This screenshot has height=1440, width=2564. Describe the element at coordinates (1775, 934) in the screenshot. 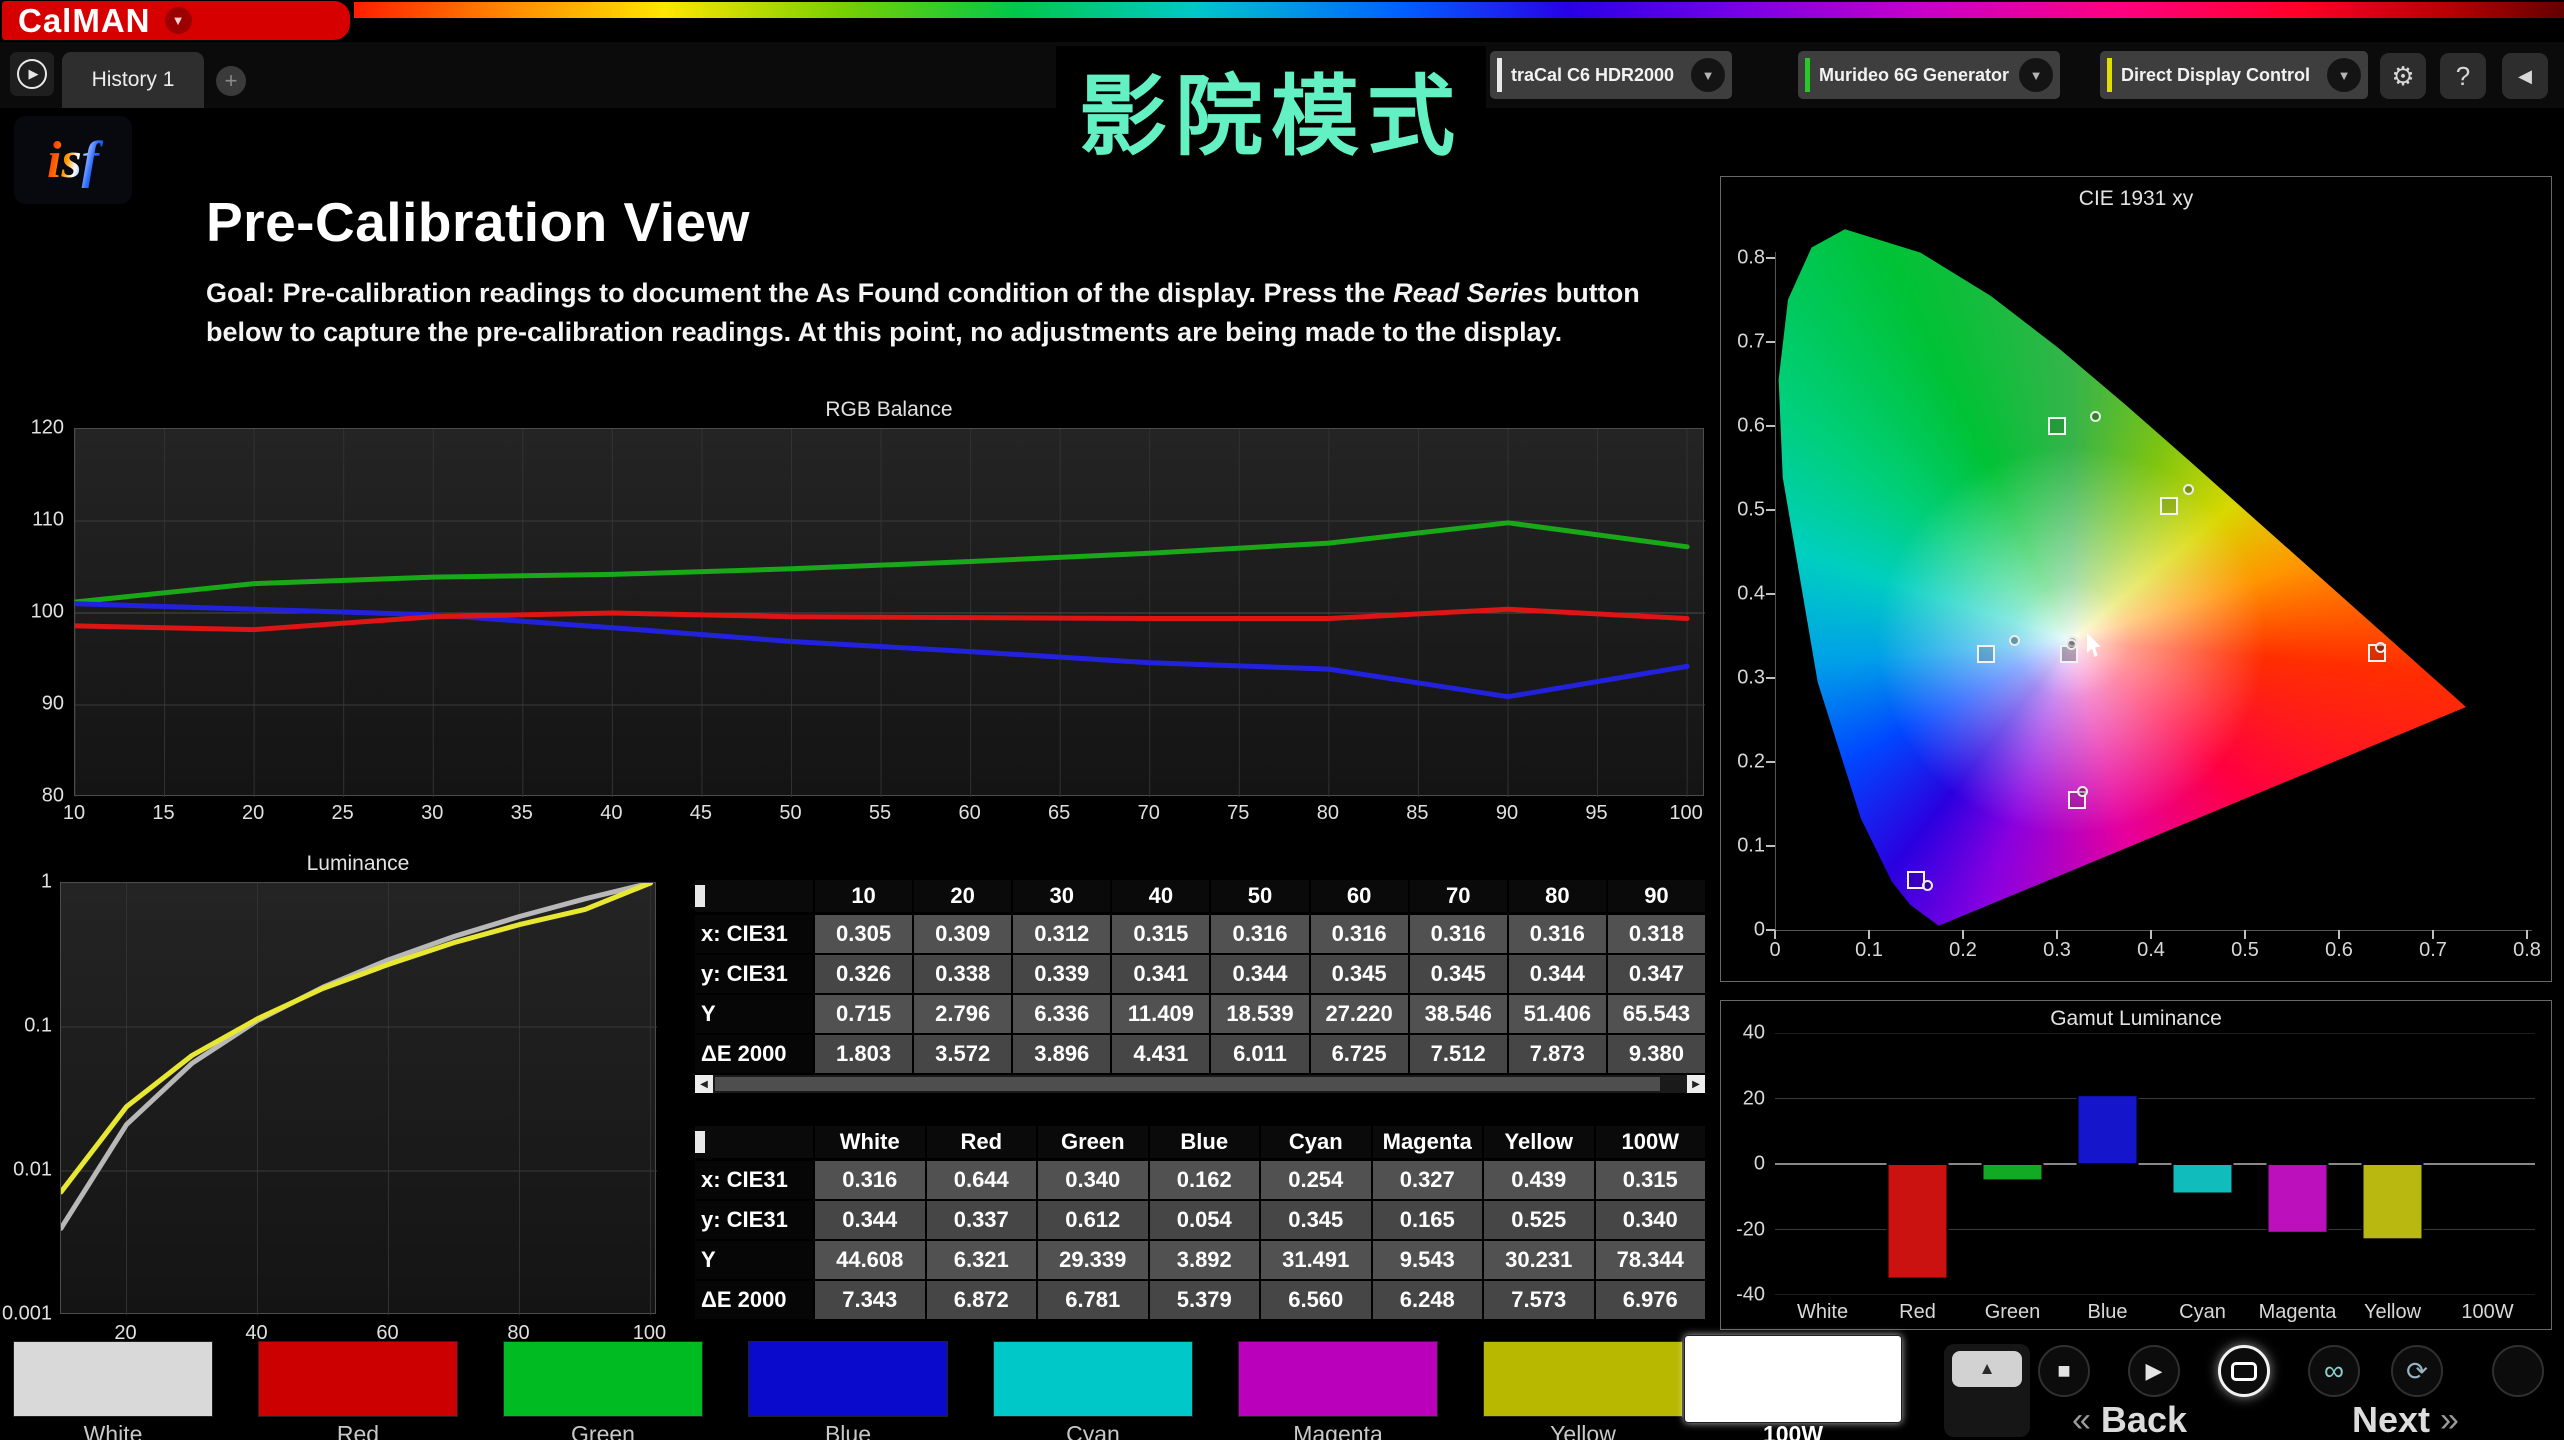

I see `x-tick-mark` at that location.